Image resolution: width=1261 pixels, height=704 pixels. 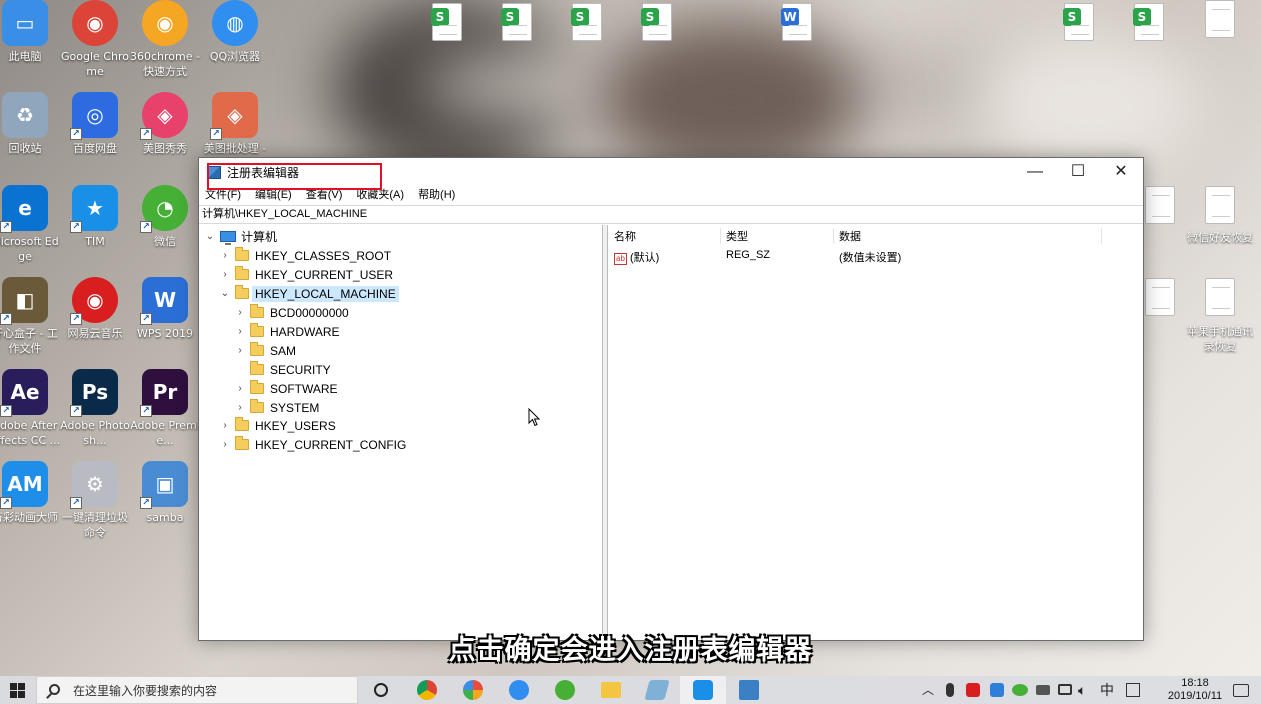 What do you see at coordinates (605, 432) in the screenshot?
I see `pane-splitter` at bounding box center [605, 432].